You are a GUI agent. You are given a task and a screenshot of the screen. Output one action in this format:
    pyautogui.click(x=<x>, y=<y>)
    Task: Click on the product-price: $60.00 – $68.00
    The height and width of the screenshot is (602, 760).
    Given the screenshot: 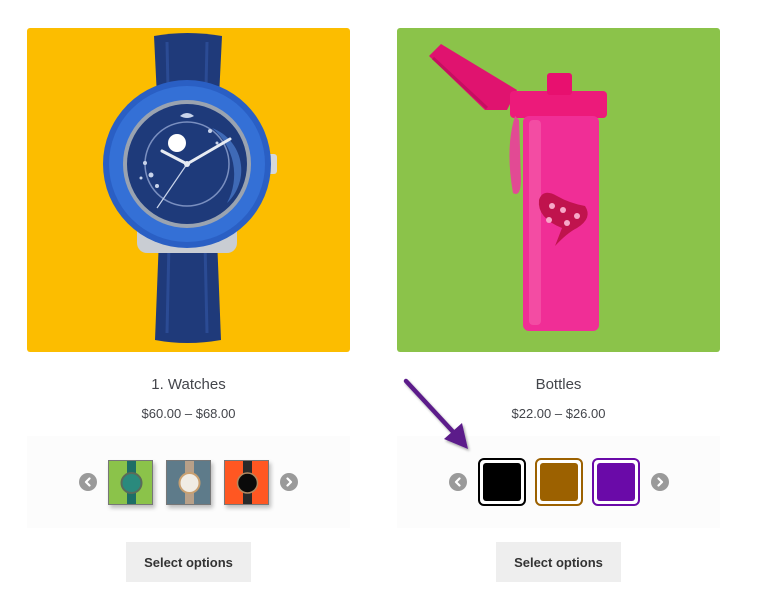 What is the action you would take?
    pyautogui.click(x=188, y=413)
    